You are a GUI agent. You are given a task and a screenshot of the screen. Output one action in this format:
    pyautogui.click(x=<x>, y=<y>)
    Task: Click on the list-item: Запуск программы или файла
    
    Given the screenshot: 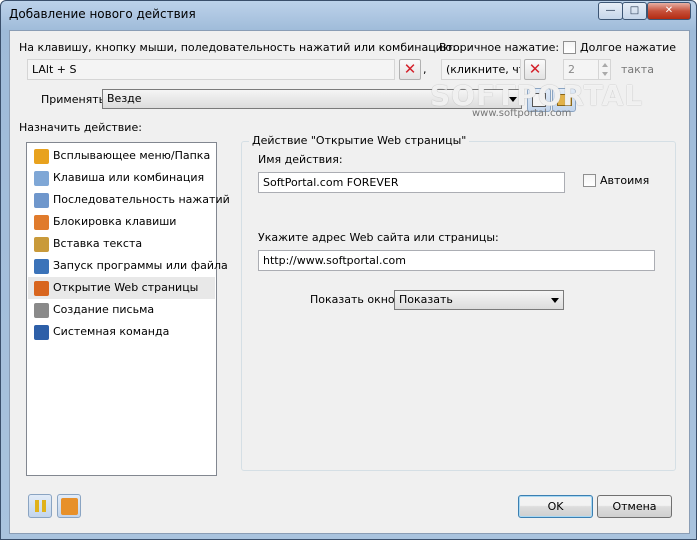 What is the action you would take?
    pyautogui.click(x=128, y=266)
    